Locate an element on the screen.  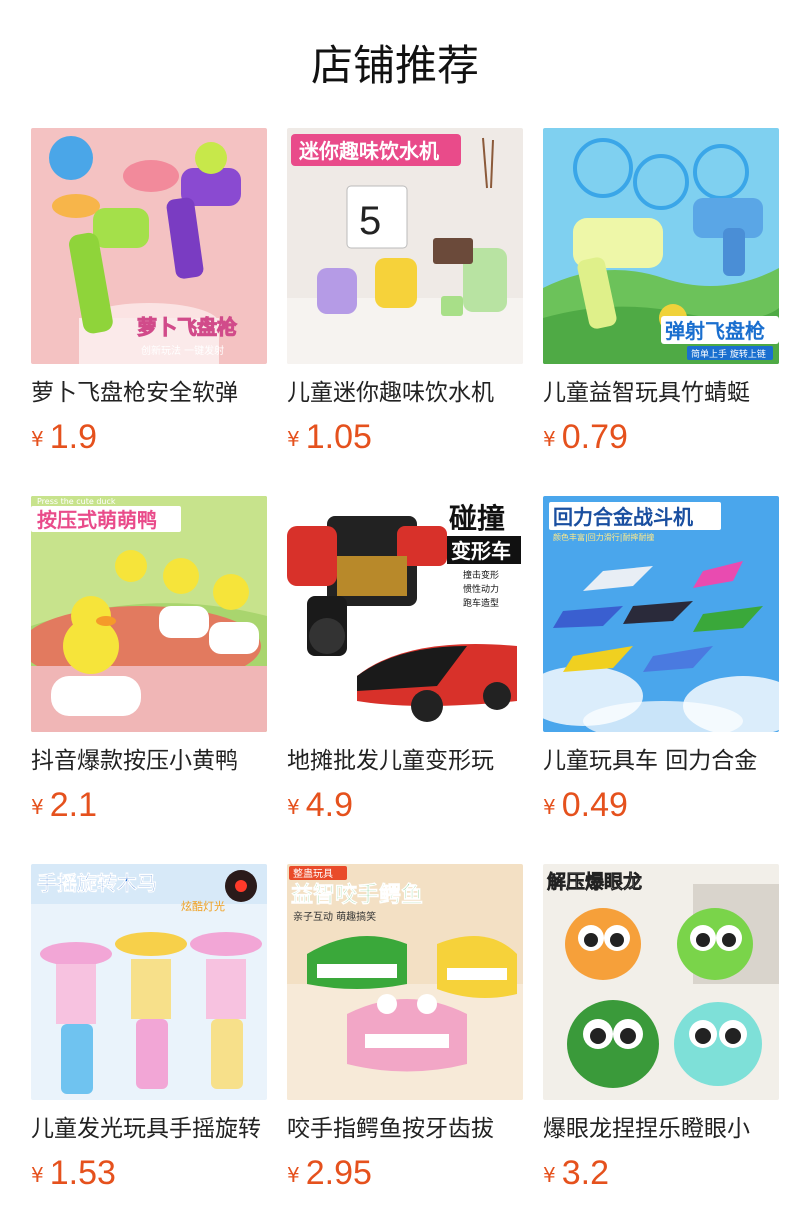
image-subtitle-text: 变形车 is located at coordinates (481, 551).